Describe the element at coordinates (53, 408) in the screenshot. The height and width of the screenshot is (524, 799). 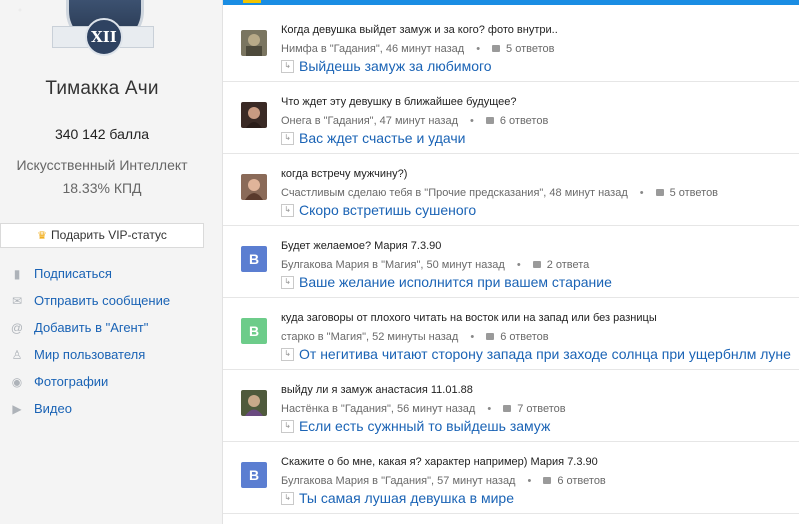
I see `menu-item-label: Видео` at that location.